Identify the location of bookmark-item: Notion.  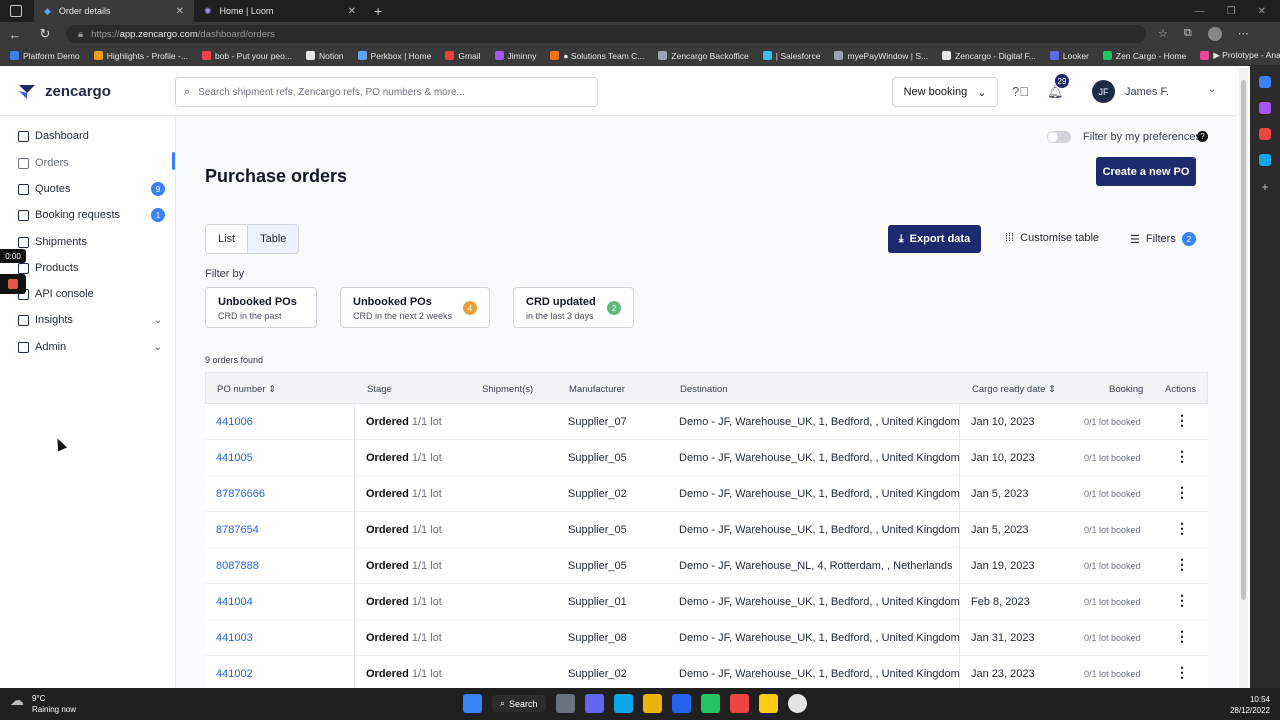
(324, 56).